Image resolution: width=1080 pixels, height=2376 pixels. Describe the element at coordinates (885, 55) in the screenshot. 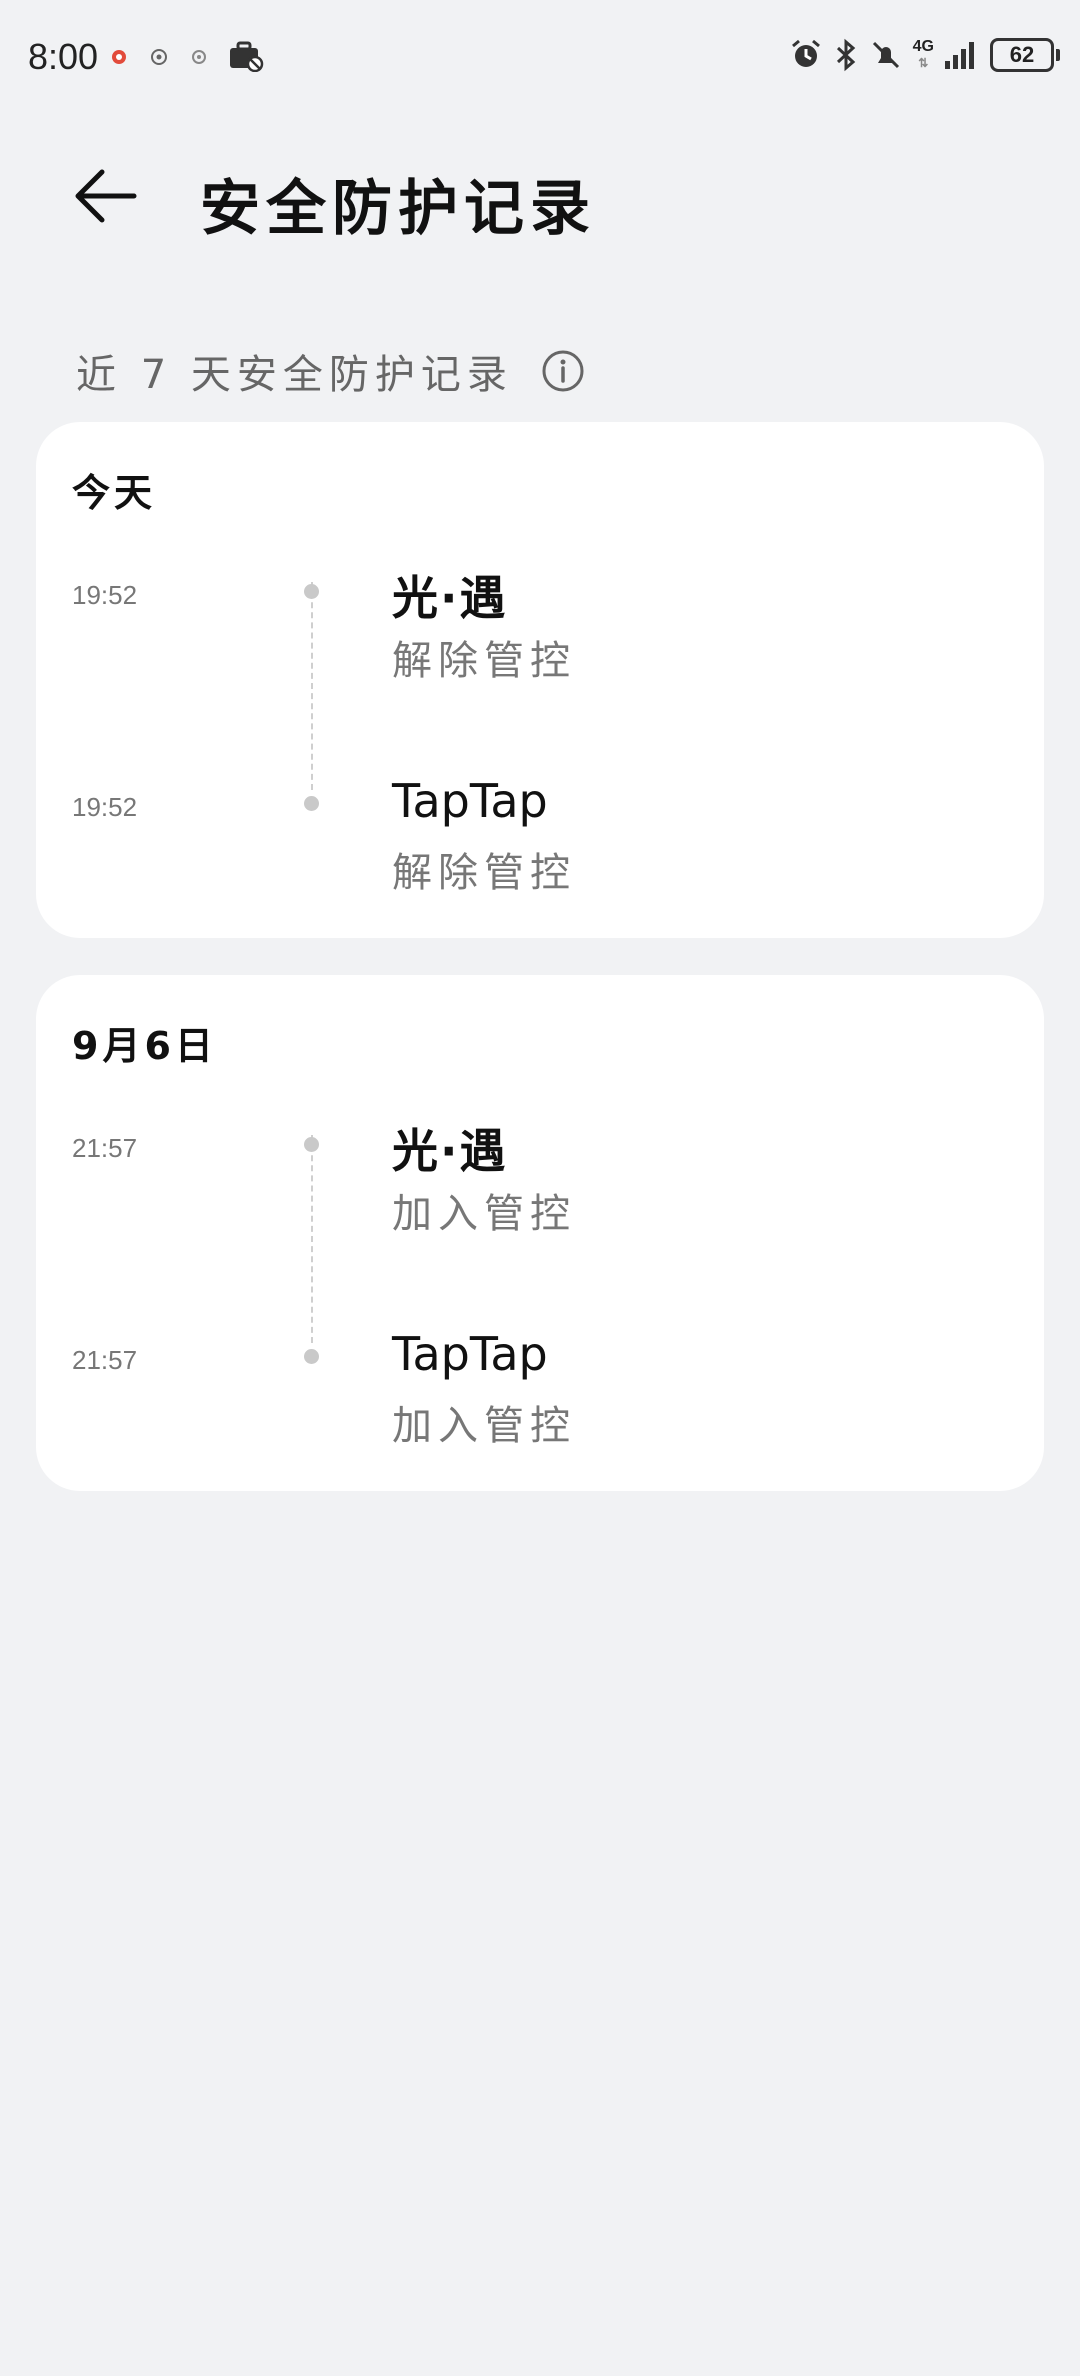

I see `mute-icon` at that location.